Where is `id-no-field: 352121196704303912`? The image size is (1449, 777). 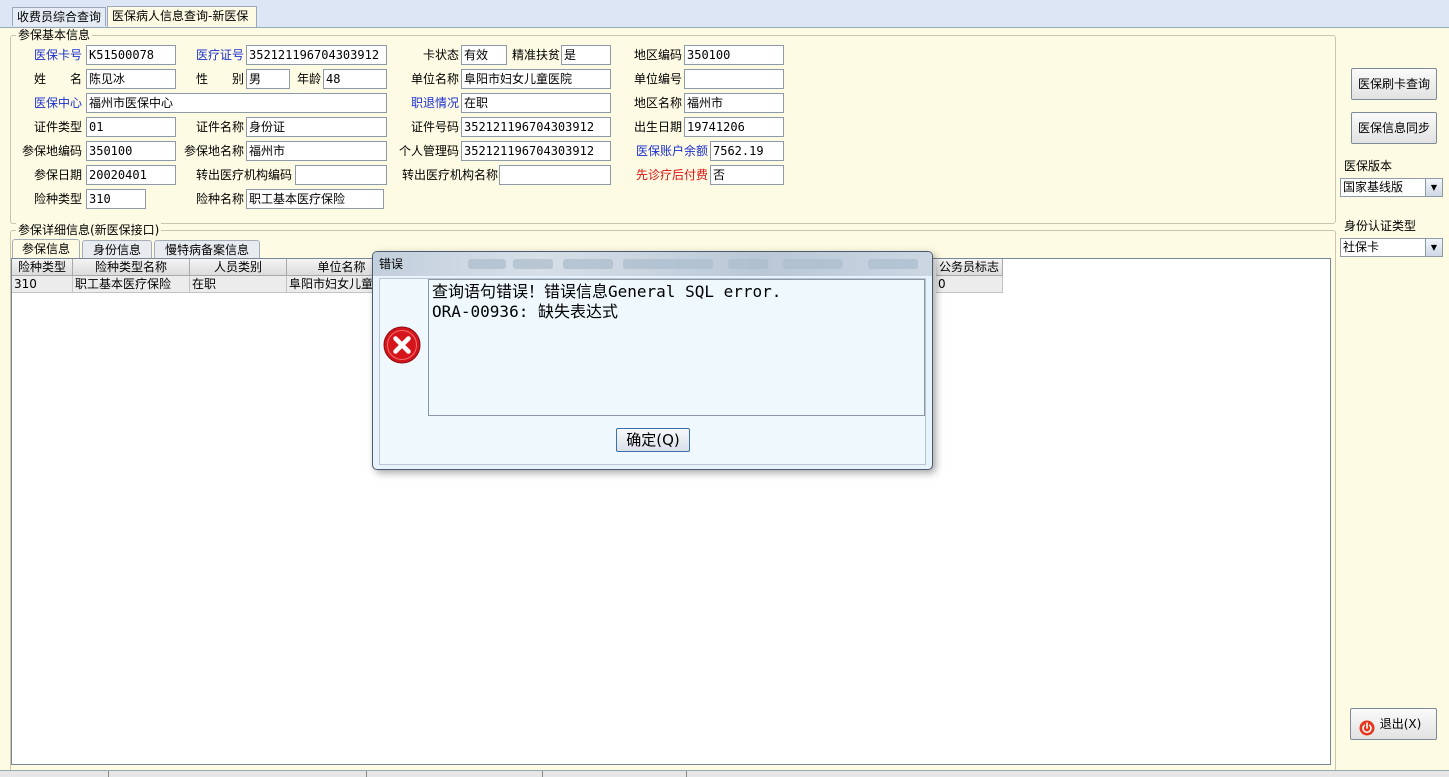
id-no-field: 352121196704303912 is located at coordinates (536, 127).